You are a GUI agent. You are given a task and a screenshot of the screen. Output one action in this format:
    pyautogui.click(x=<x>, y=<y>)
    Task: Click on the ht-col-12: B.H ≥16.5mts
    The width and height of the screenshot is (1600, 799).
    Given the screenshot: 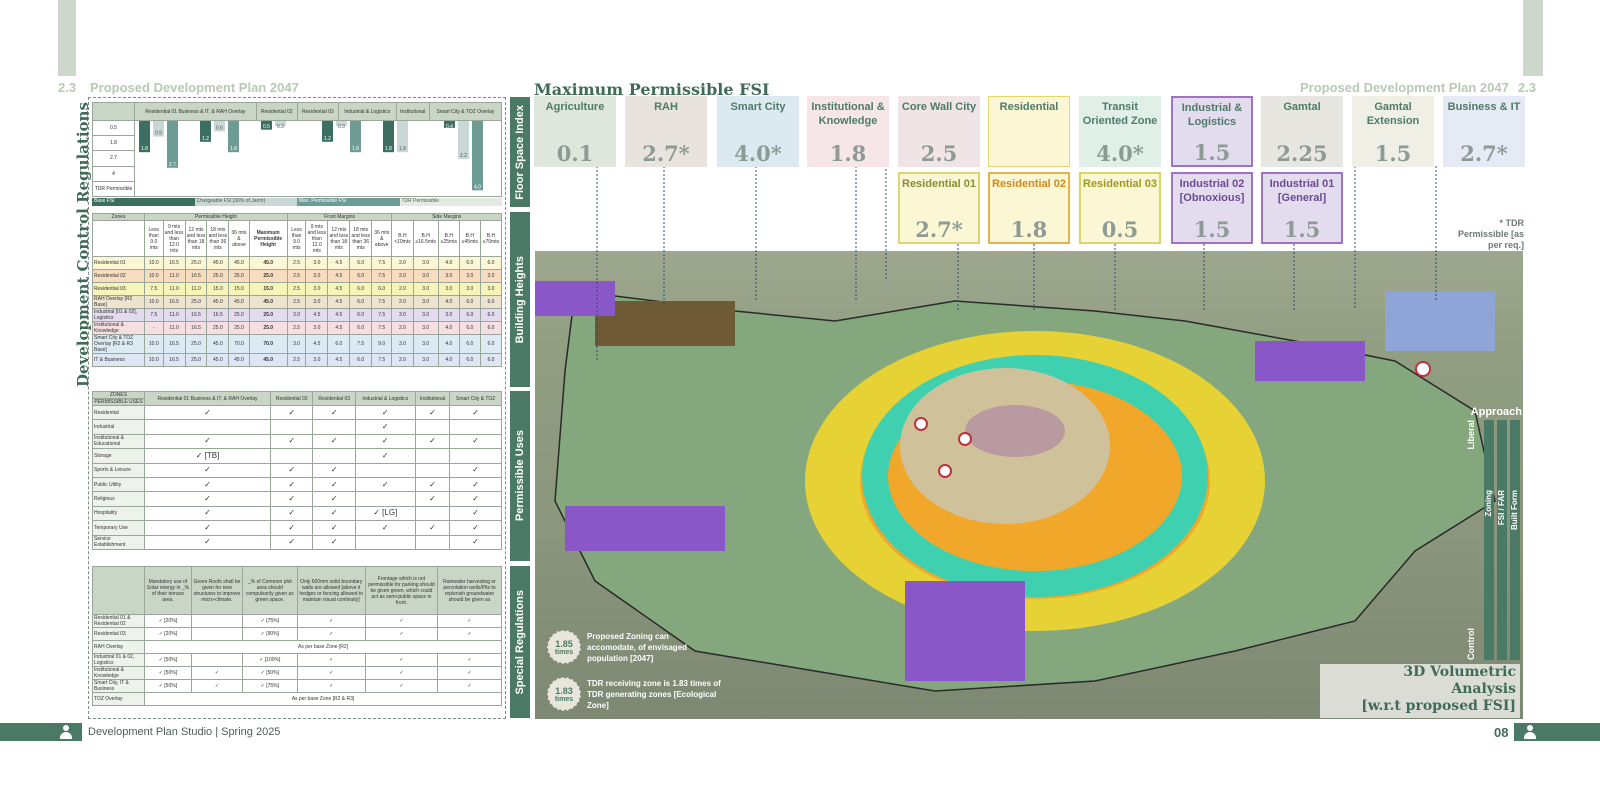 What is the action you would take?
    pyautogui.click(x=425, y=238)
    